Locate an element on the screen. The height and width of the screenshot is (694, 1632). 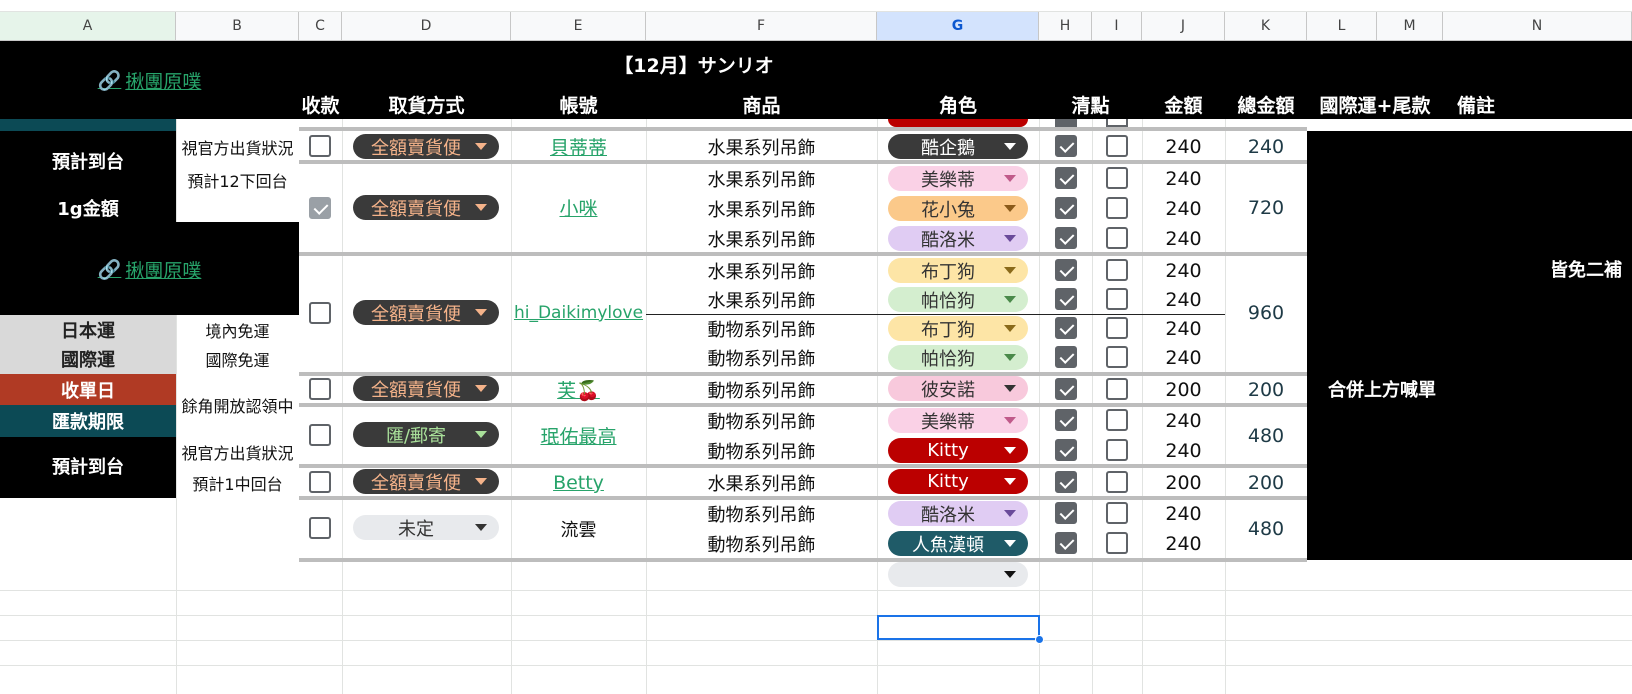
column-header-j: J is located at coordinates (1183, 26).